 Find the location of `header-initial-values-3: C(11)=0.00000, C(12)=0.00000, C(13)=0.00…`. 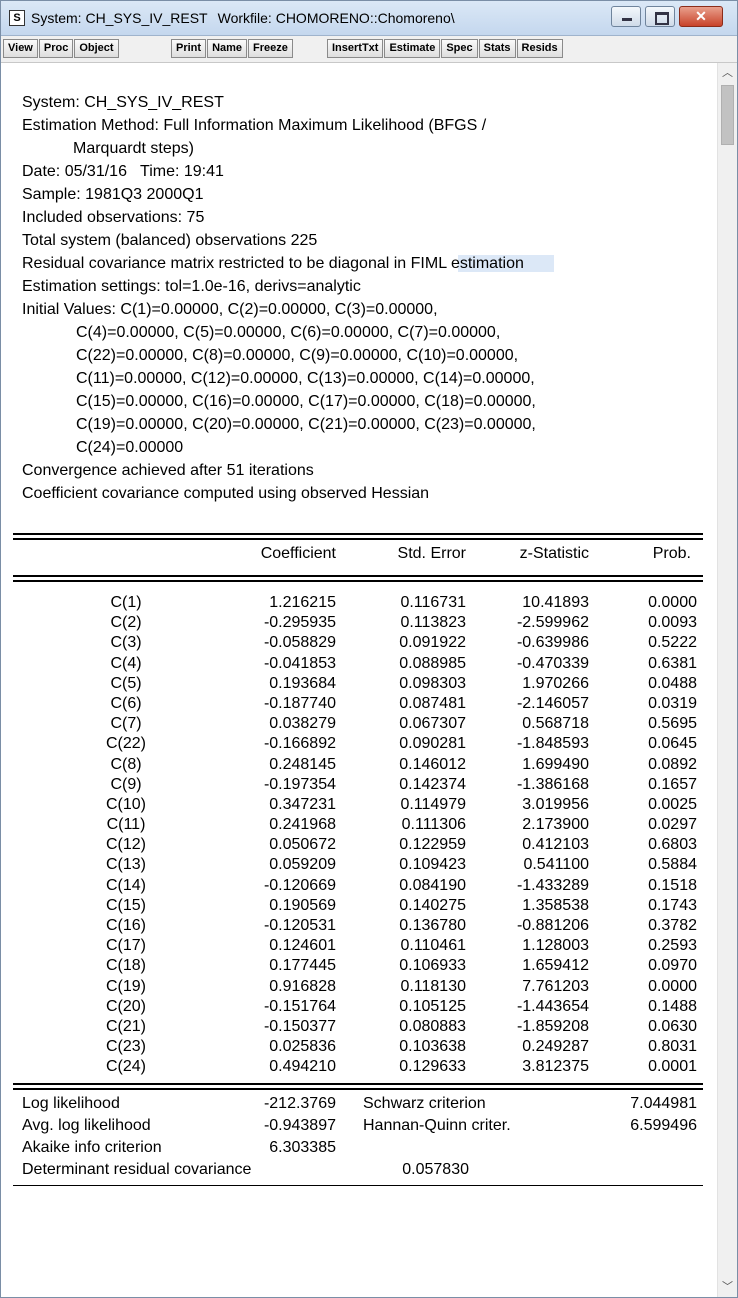

header-initial-values-3: C(11)=0.00000, C(12)=0.00000, C(13)=0.00… is located at coordinates (305, 378).